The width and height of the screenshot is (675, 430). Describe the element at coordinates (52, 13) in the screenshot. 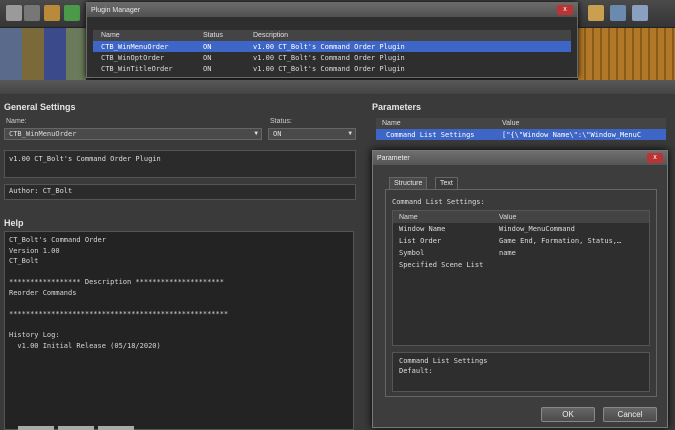

I see `folder-icon` at that location.